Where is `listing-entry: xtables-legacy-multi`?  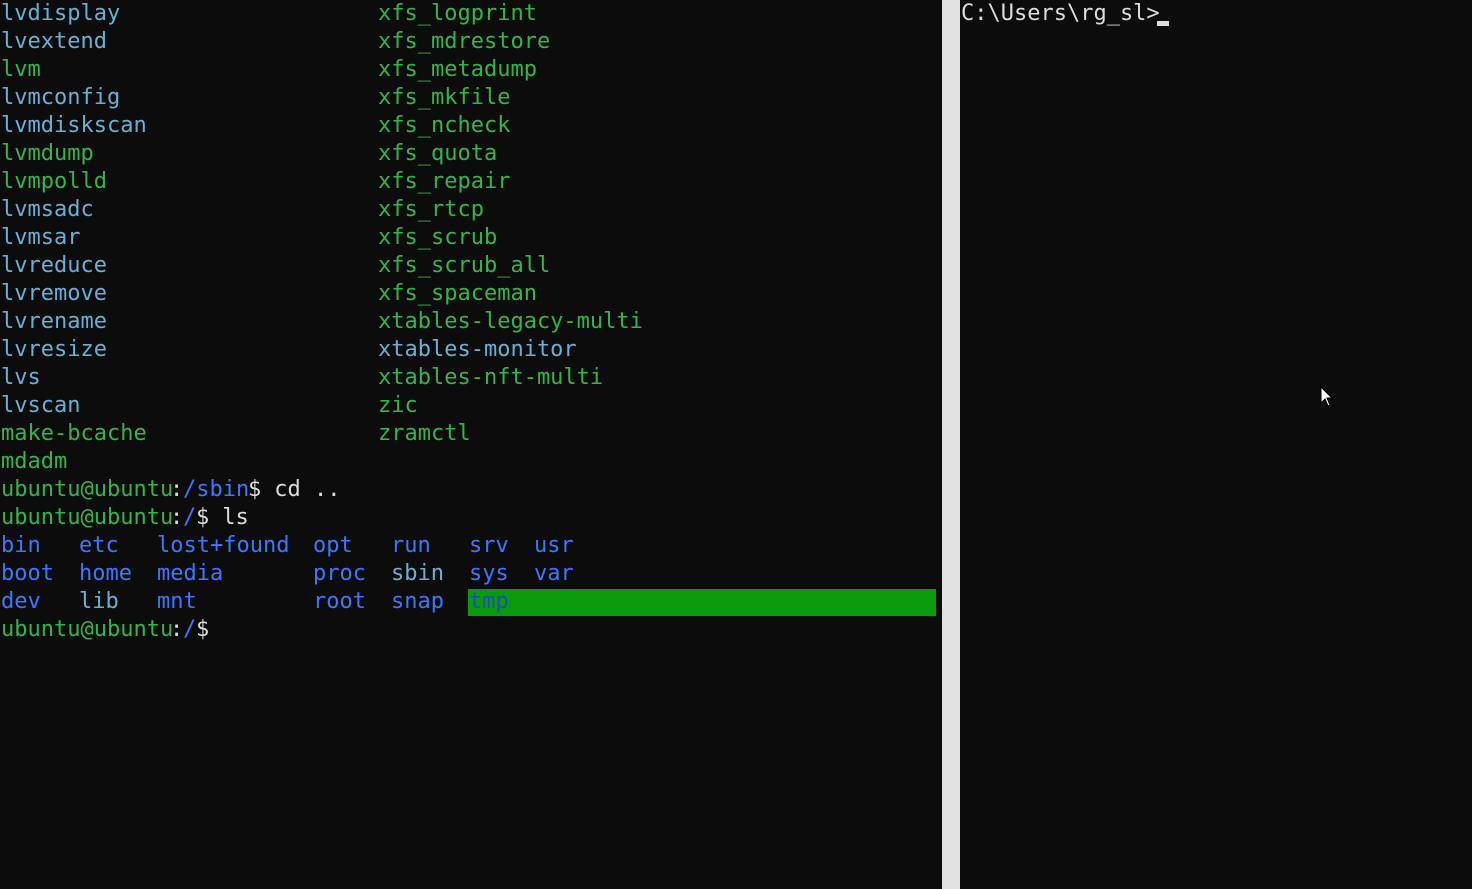
listing-entry: xtables-legacy-multi is located at coordinates (510, 321).